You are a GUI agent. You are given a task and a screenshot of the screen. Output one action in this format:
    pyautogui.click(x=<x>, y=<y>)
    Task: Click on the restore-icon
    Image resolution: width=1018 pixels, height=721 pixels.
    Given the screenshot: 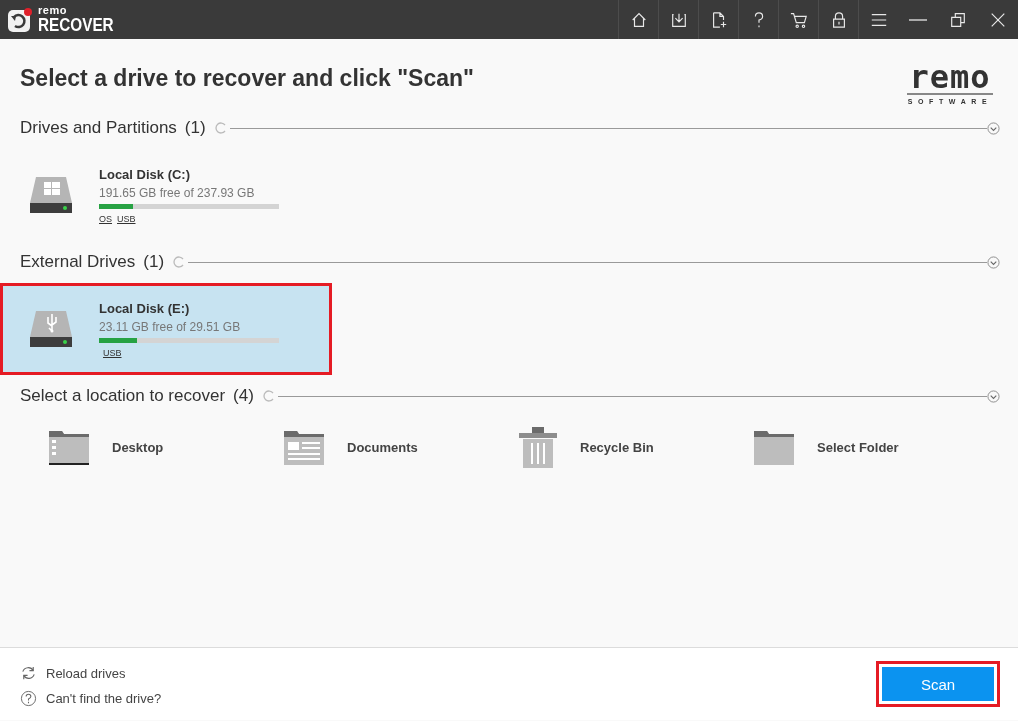 What is the action you would take?
    pyautogui.click(x=958, y=19)
    